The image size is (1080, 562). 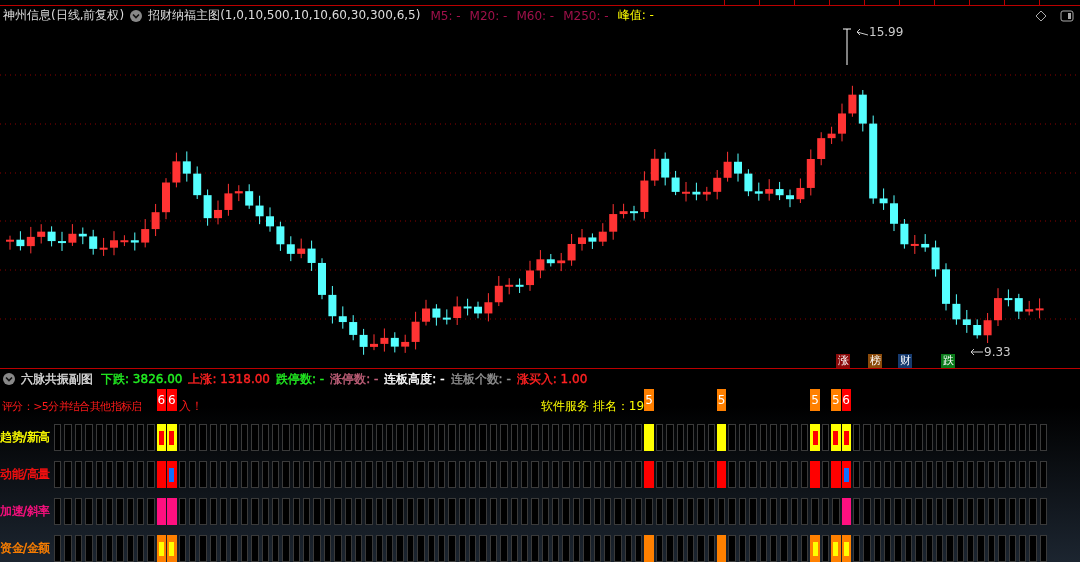 I want to click on score-badge: 5, so click(x=815, y=400).